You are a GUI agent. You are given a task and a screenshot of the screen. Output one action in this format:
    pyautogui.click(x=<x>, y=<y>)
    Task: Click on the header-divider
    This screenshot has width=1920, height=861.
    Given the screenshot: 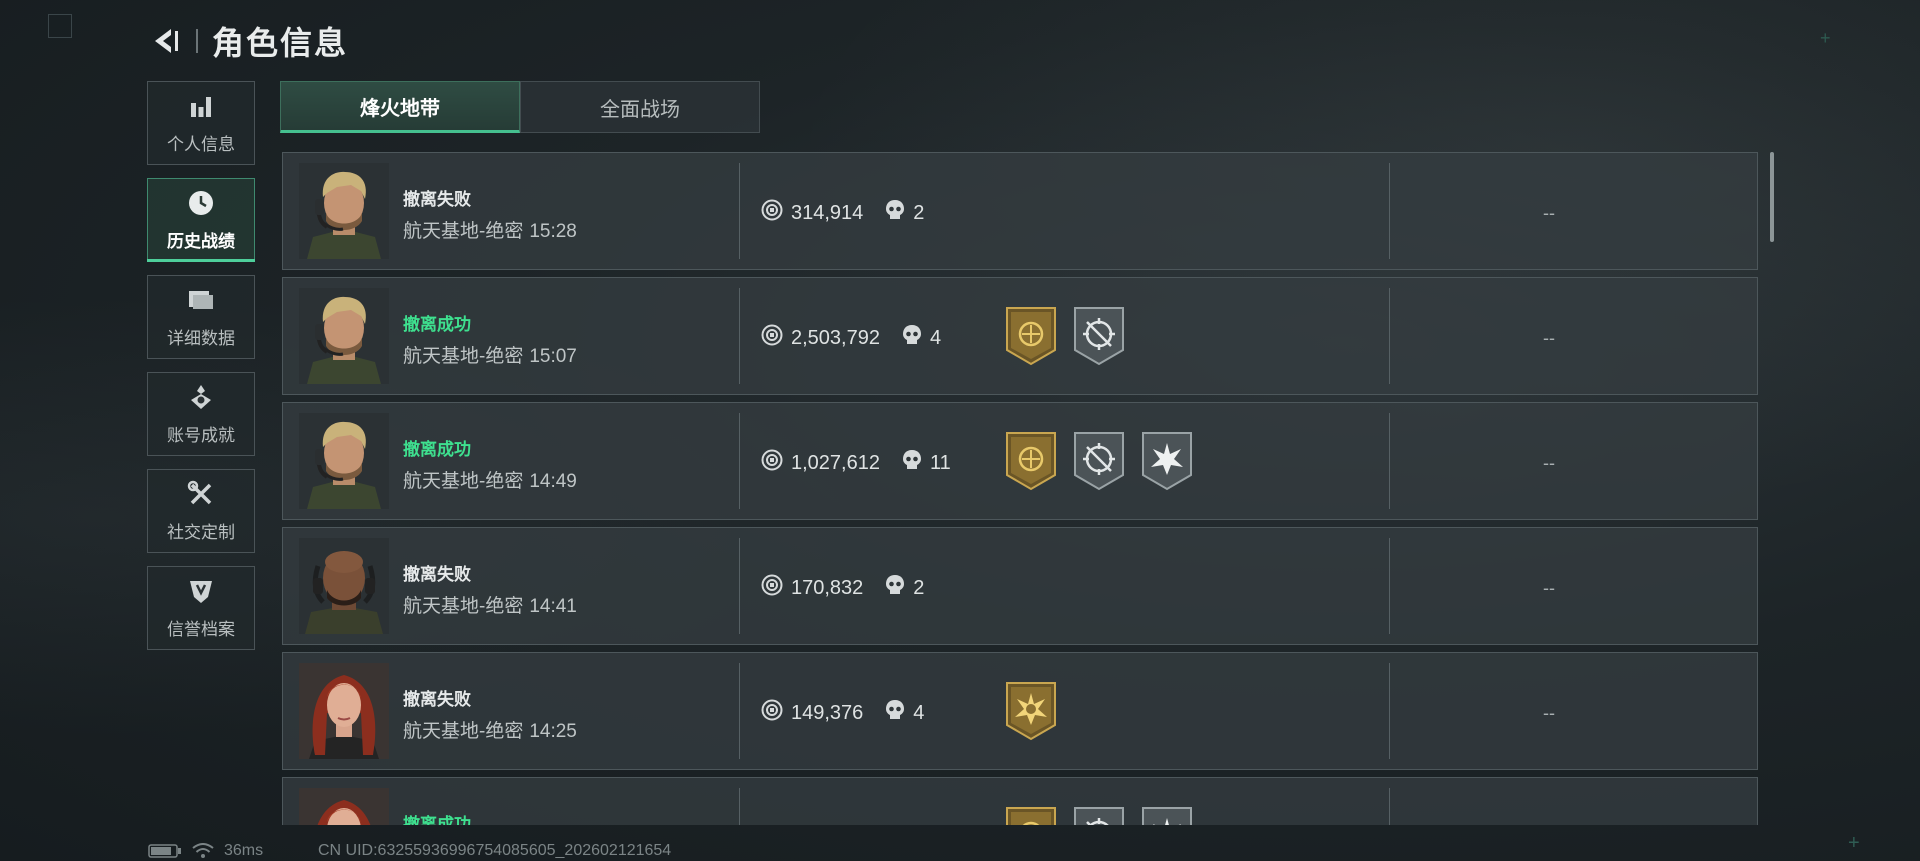 What is the action you would take?
    pyautogui.click(x=197, y=41)
    